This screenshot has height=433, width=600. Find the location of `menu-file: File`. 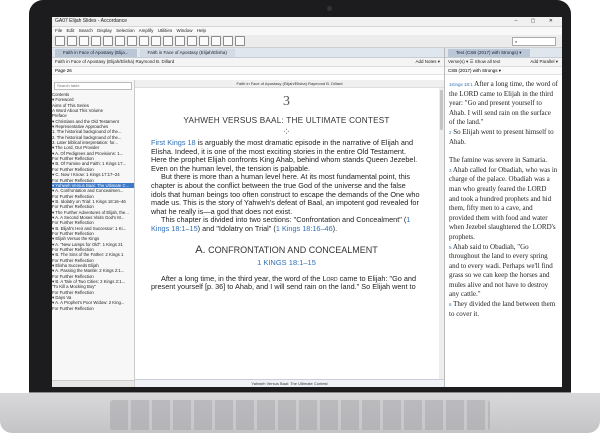

menu-file: File is located at coordinates (58, 30).